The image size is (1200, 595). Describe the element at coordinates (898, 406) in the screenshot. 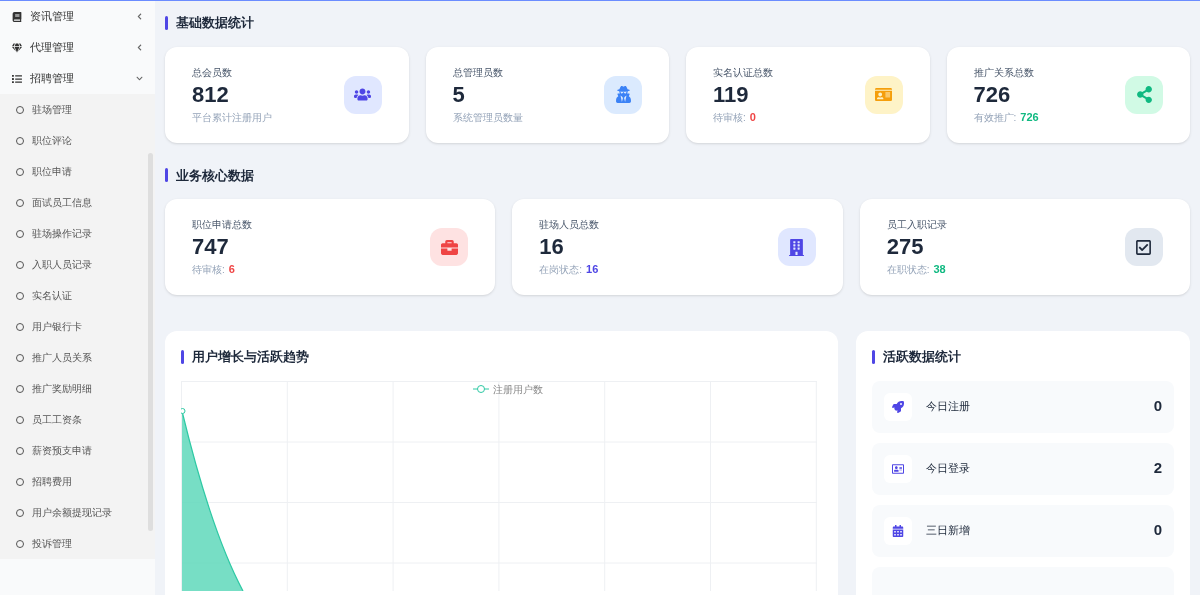

I see `rocket-icon` at that location.